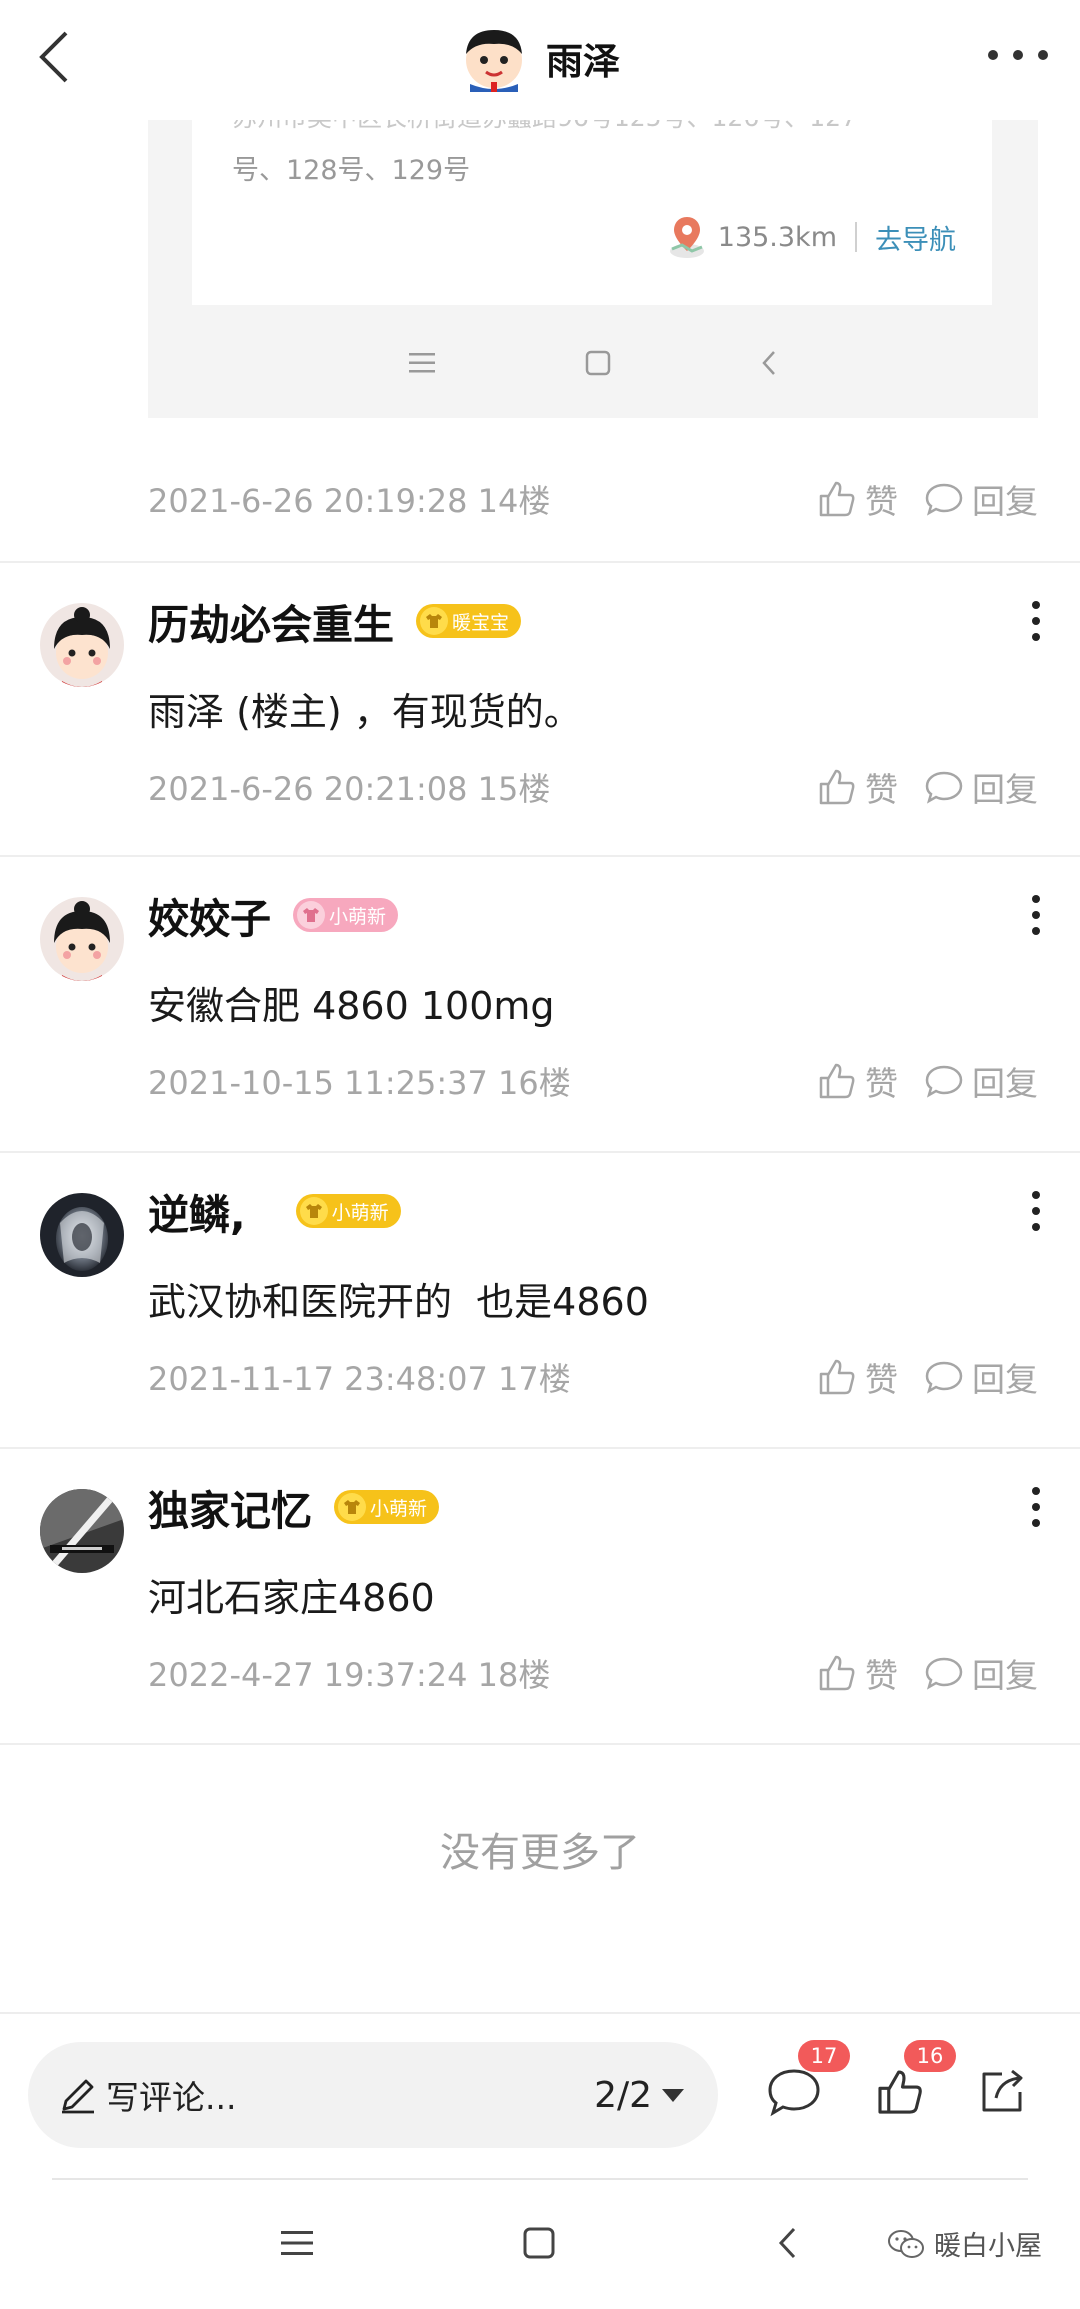 The width and height of the screenshot is (1080, 2309). What do you see at coordinates (359, 1379) in the screenshot?
I see `comment-timestamp: 2021-11-17 23:48:07 17楼` at bounding box center [359, 1379].